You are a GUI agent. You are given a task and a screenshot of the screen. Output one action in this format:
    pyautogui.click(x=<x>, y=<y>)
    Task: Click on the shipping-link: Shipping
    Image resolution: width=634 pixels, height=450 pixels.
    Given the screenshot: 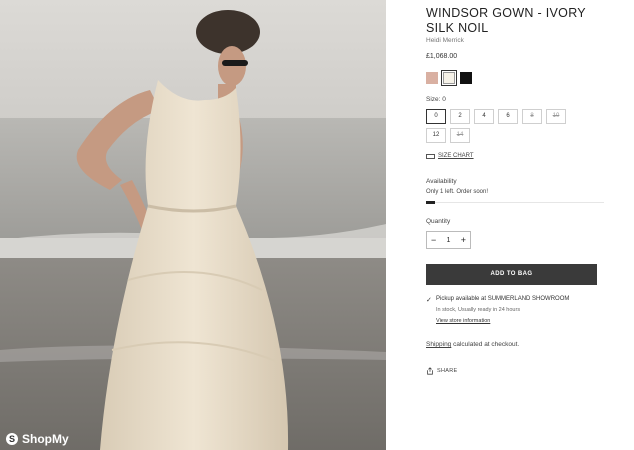 What is the action you would take?
    pyautogui.click(x=438, y=344)
    